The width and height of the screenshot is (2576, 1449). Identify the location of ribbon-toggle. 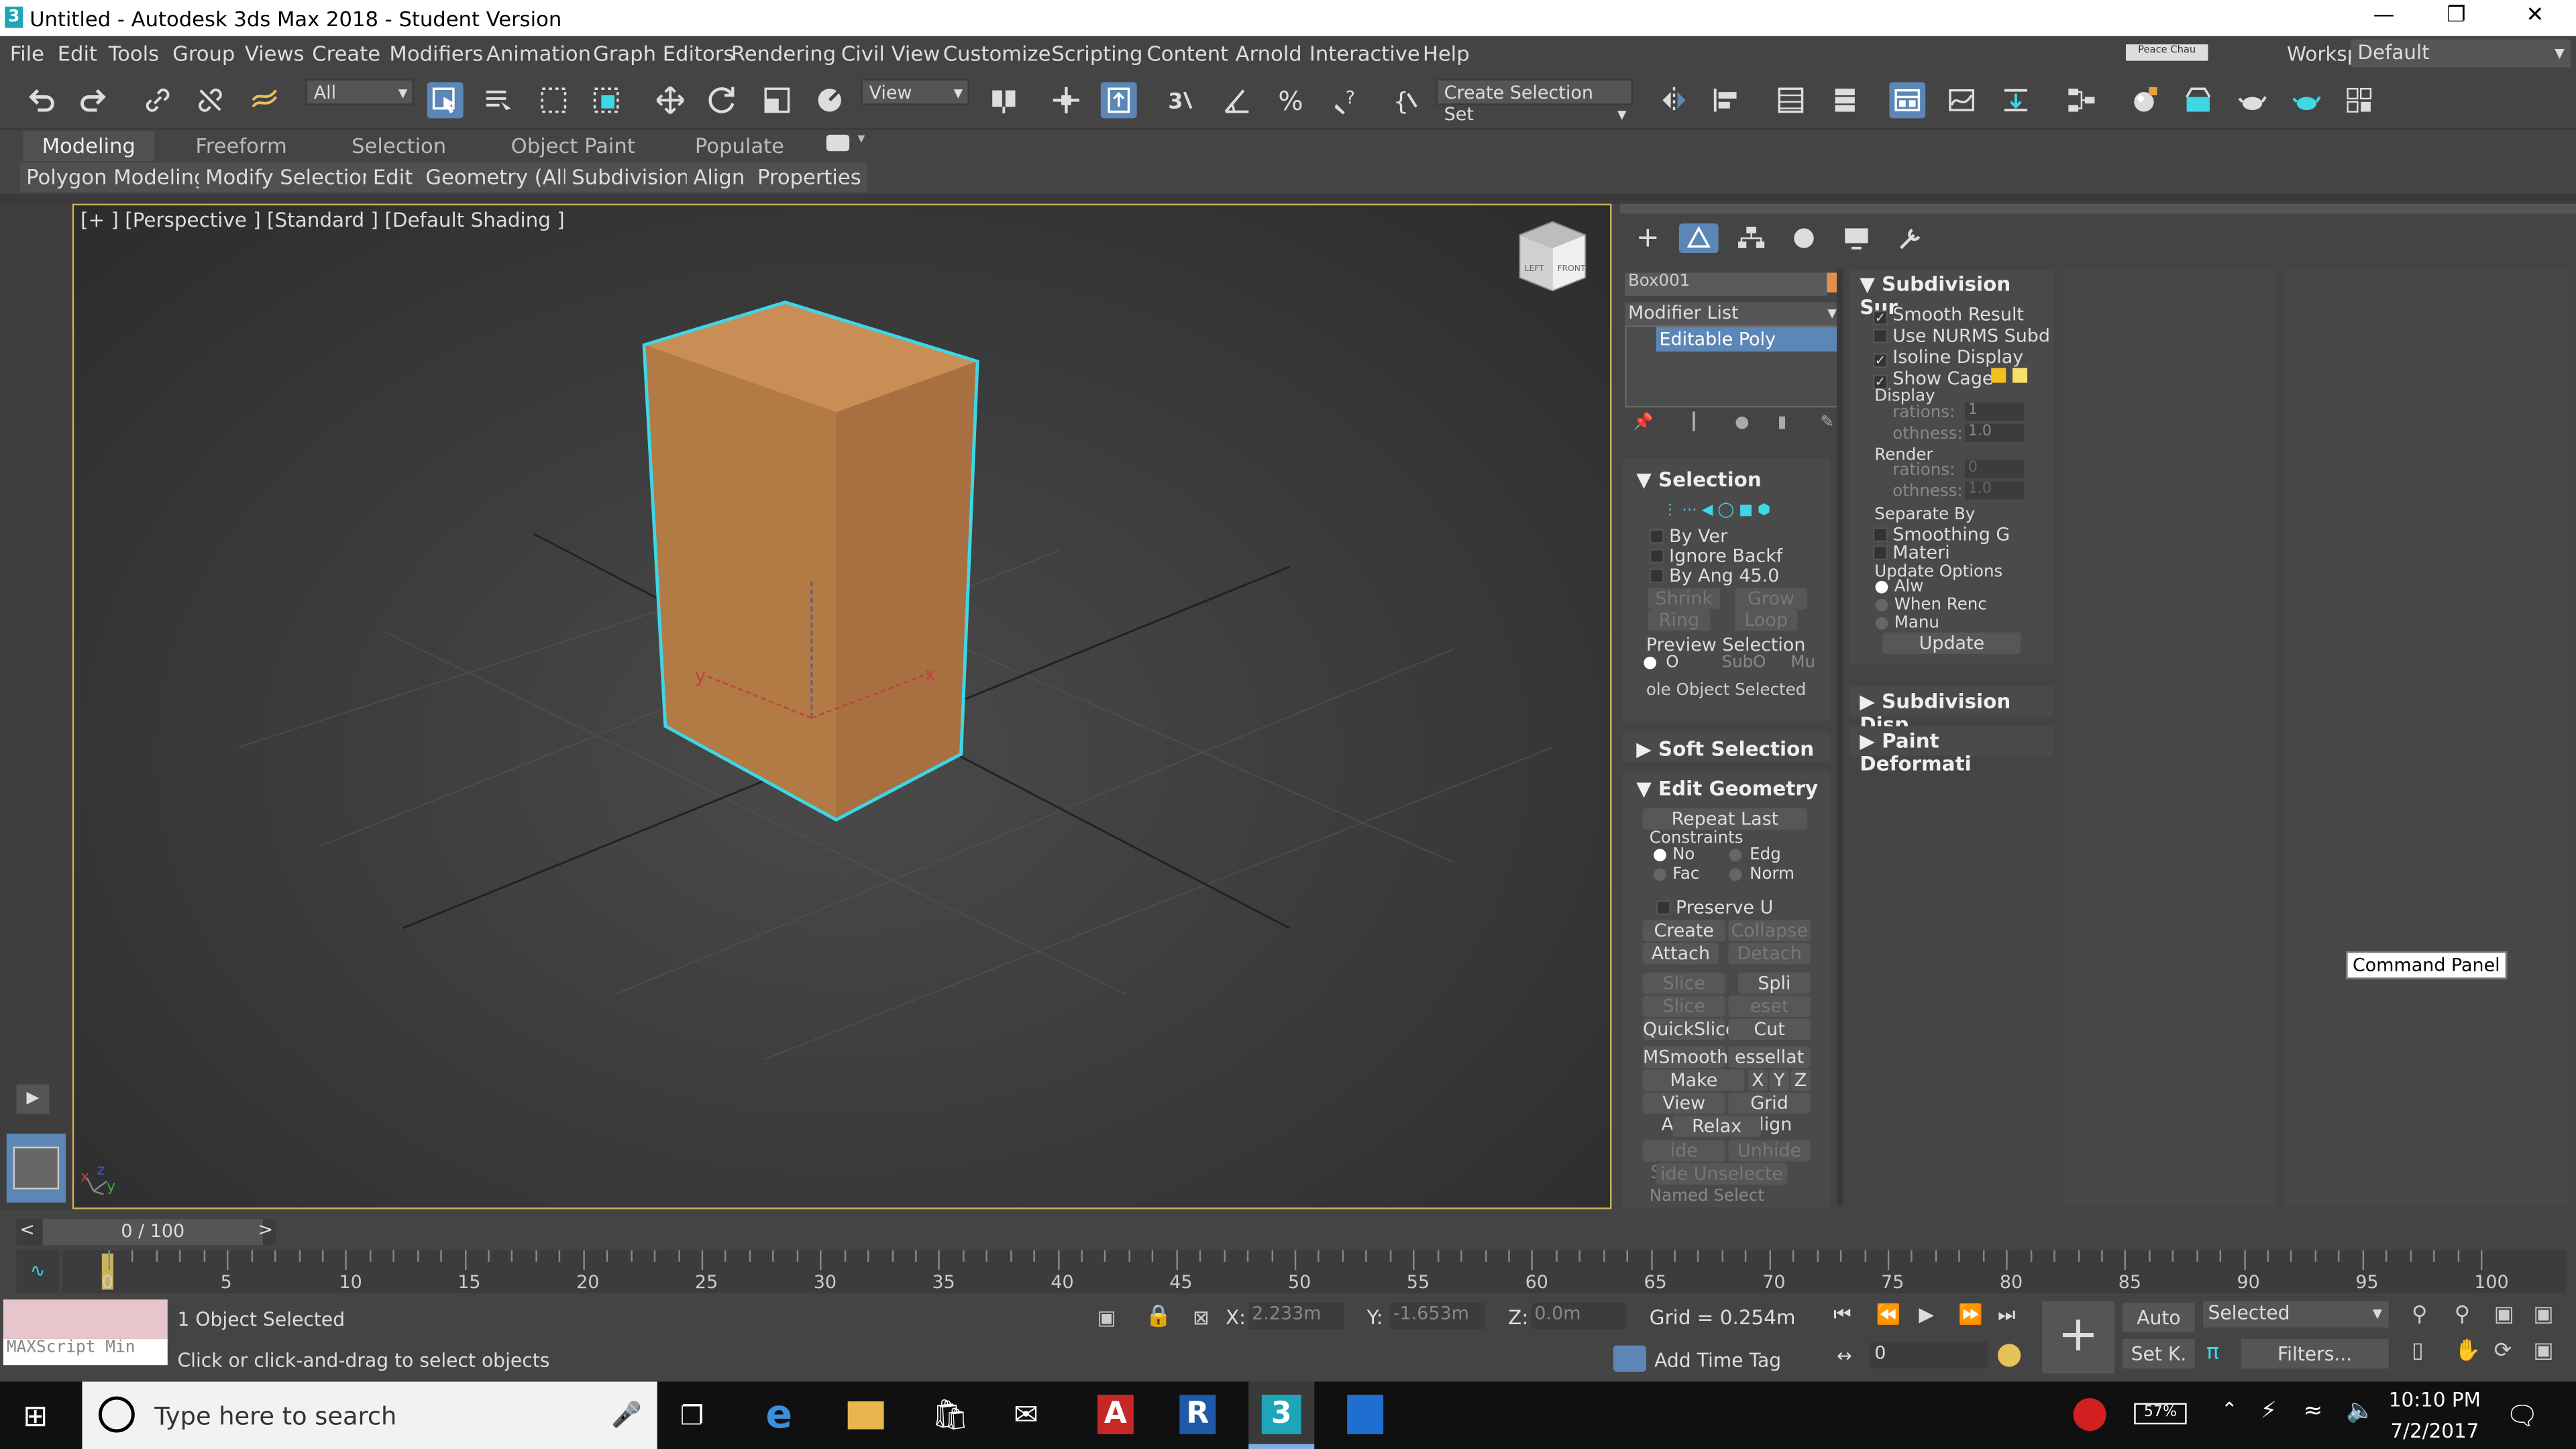
(1907, 100).